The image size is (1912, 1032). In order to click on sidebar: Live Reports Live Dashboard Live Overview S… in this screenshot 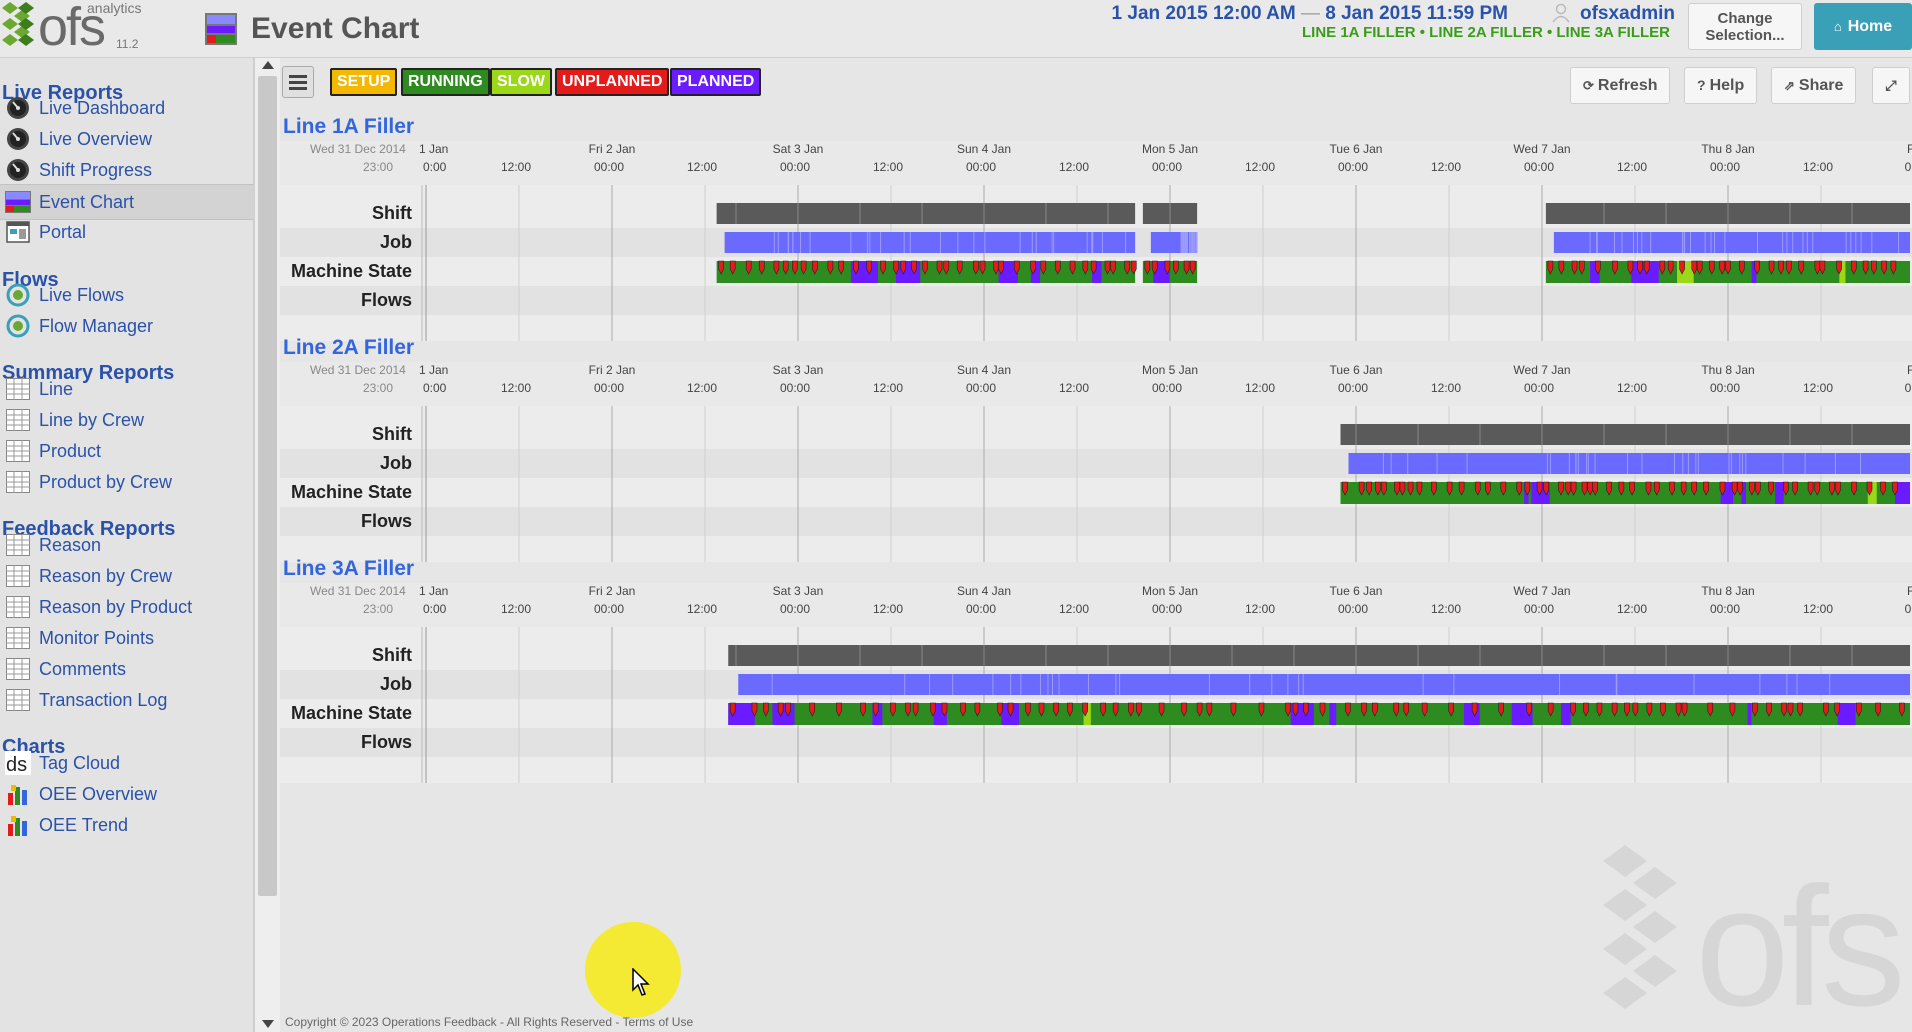, I will do `click(127, 545)`.